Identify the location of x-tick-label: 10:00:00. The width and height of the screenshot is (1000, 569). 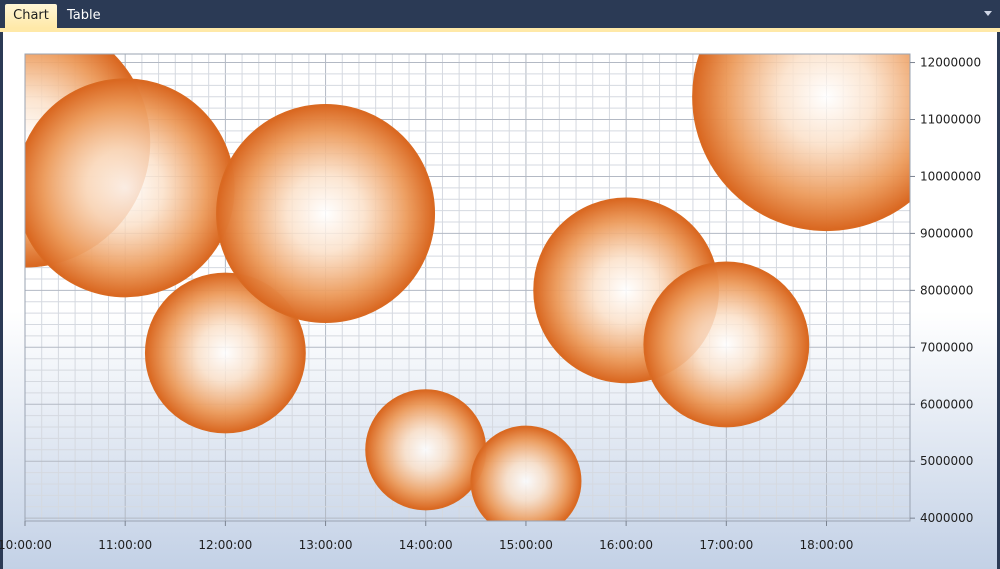
(26, 545).